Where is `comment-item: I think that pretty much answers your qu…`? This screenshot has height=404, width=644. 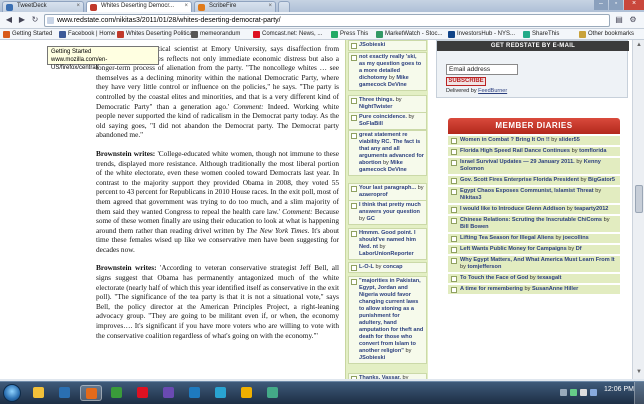 comment-item: I think that pretty much answers your qu… is located at coordinates (387, 212).